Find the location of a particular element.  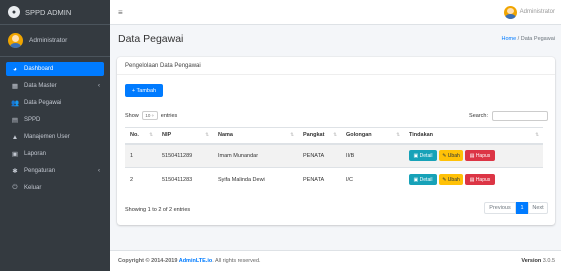

column-header-pangkat: Pangkat ⇅ is located at coordinates (319, 136).